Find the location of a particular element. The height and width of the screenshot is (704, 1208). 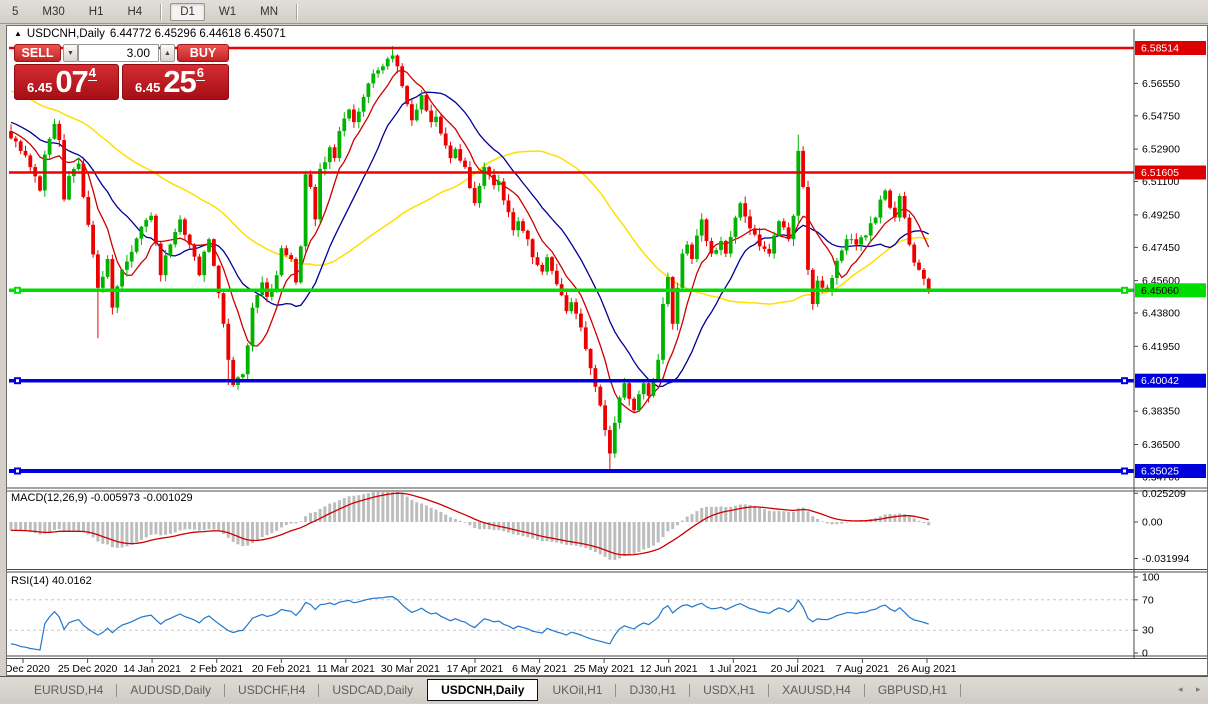

svg-text: 11 Mar 2021 is located at coordinates (346, 669).